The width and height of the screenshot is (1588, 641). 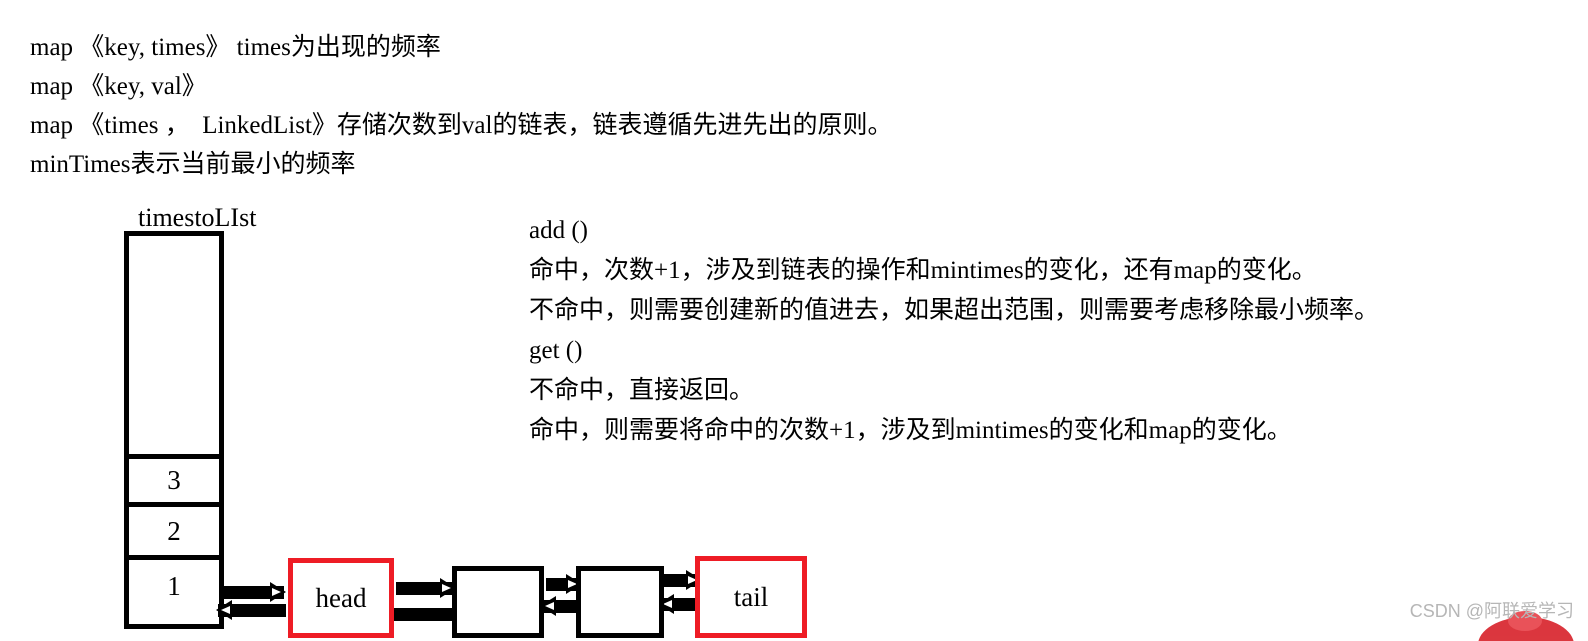 What do you see at coordinates (910, 430) in the screenshot?
I see `get-method-line-2: 命中，则需要将命中的次数+1，涉及到mintimes的变化和map的变化。` at bounding box center [910, 430].